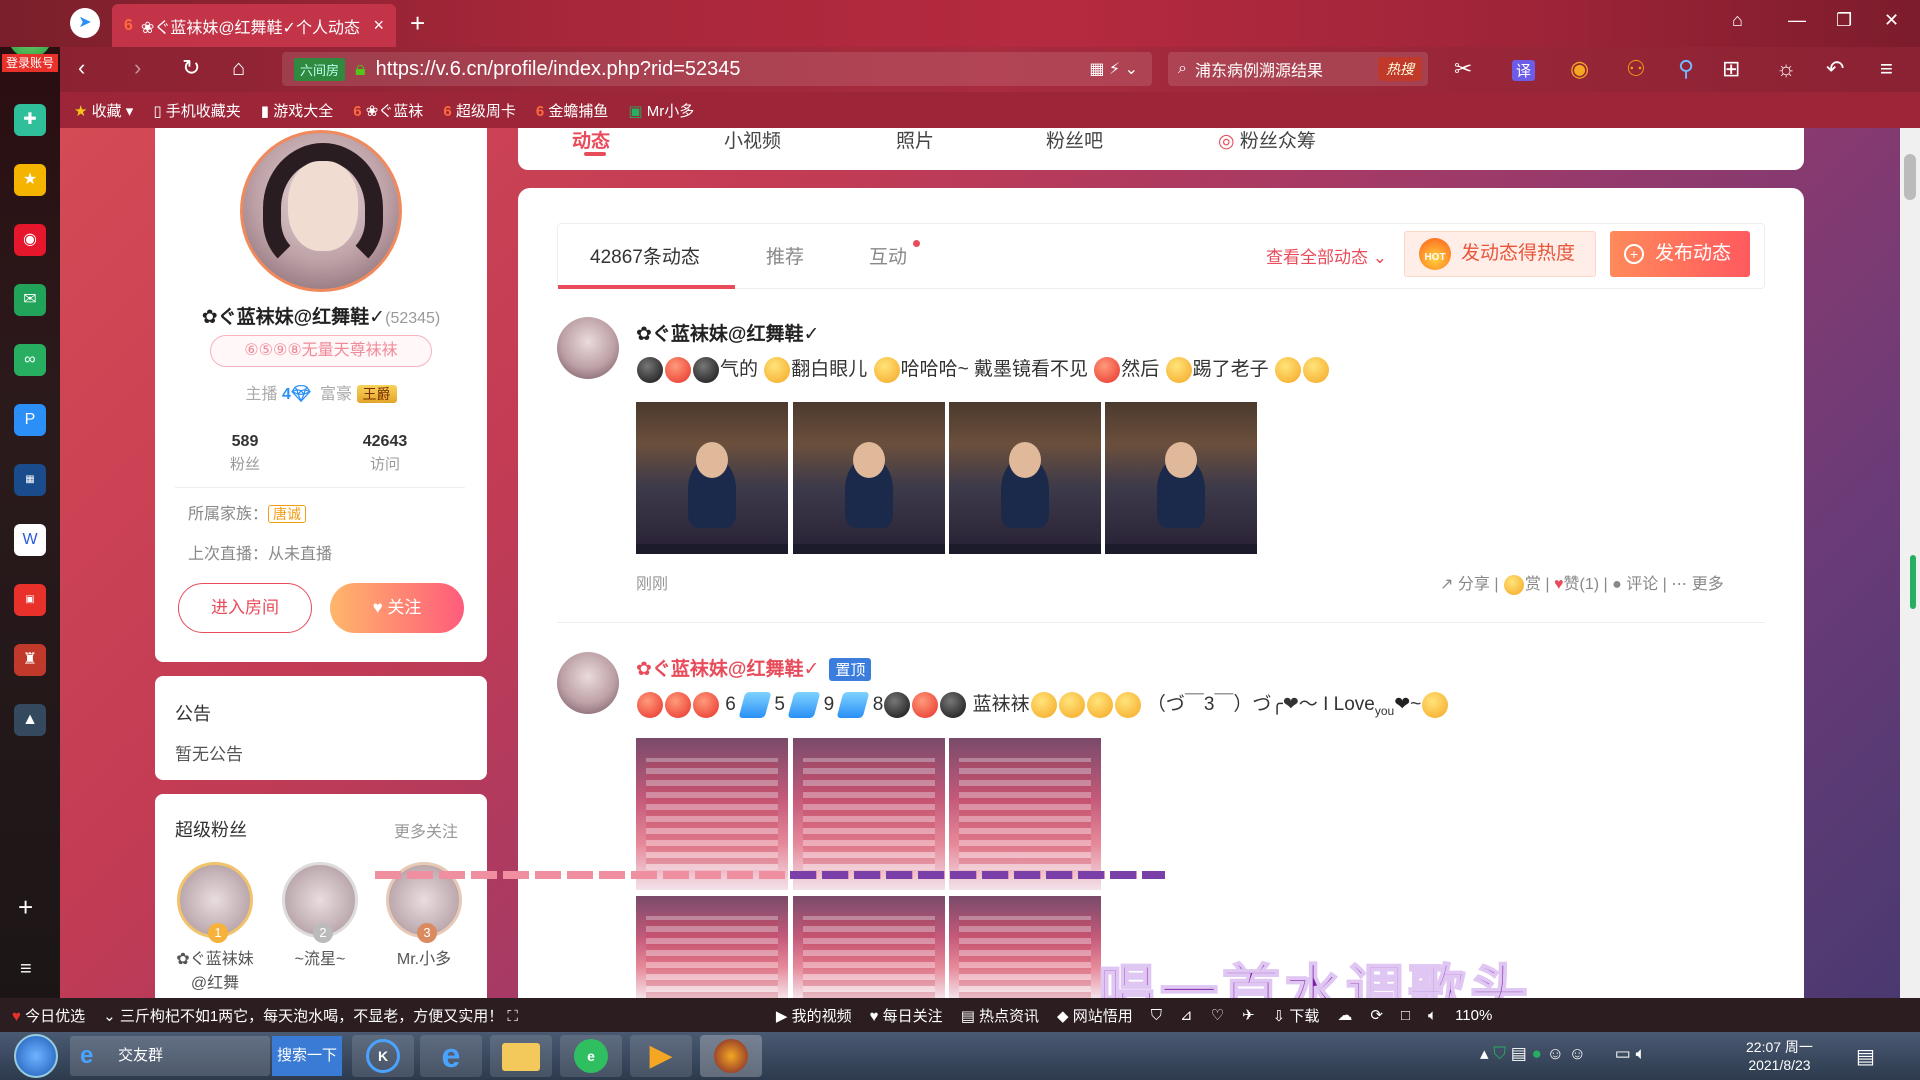 Image resolution: width=1920 pixels, height=1080 pixels. What do you see at coordinates (321, 211) in the screenshot?
I see `profile-avatar` at bounding box center [321, 211].